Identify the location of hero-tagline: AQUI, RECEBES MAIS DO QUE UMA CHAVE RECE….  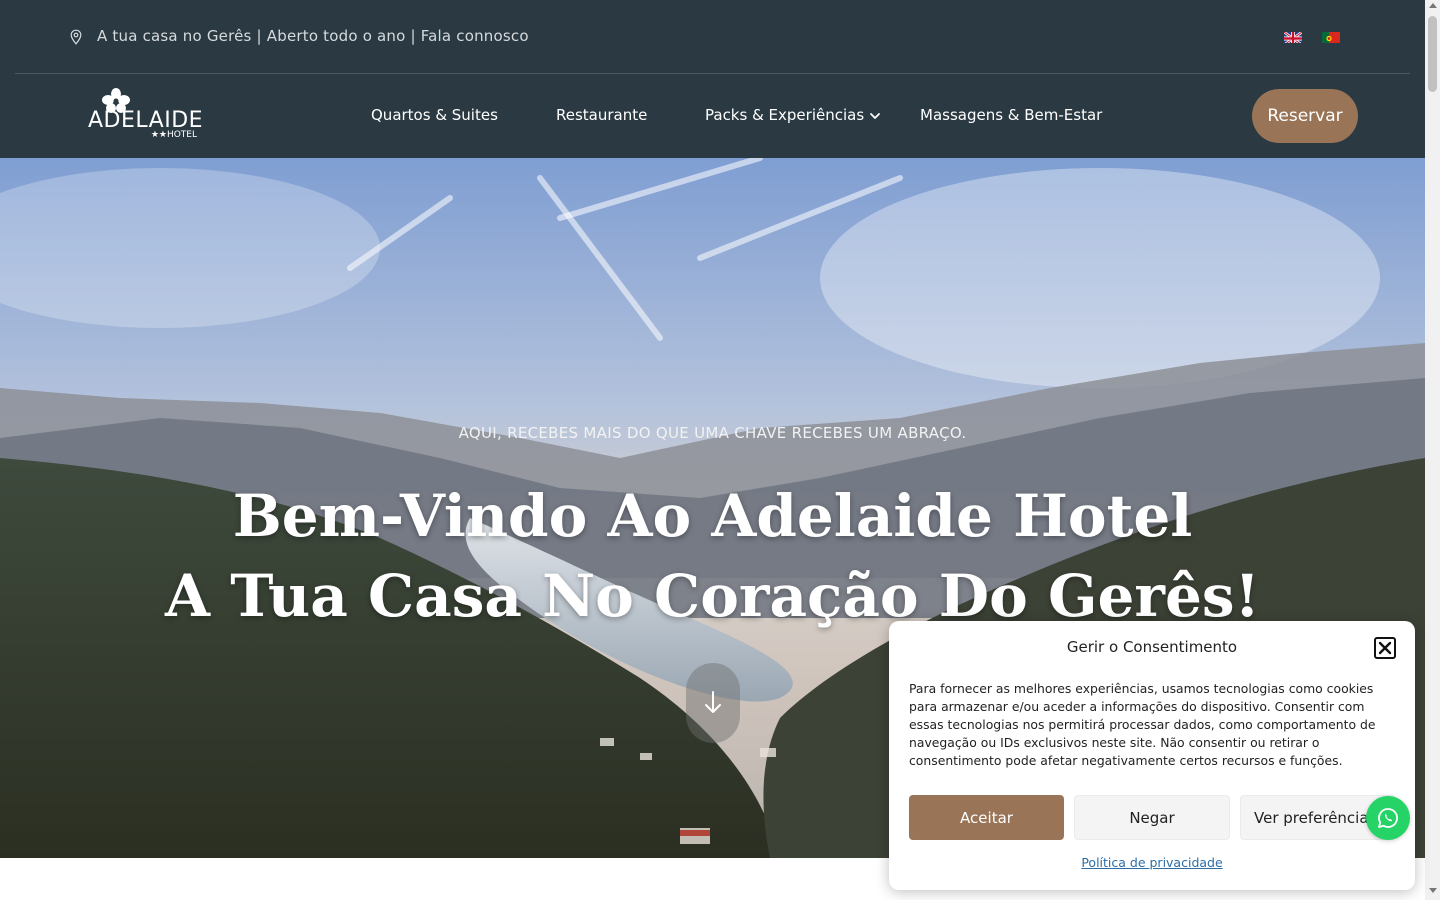
(712, 433).